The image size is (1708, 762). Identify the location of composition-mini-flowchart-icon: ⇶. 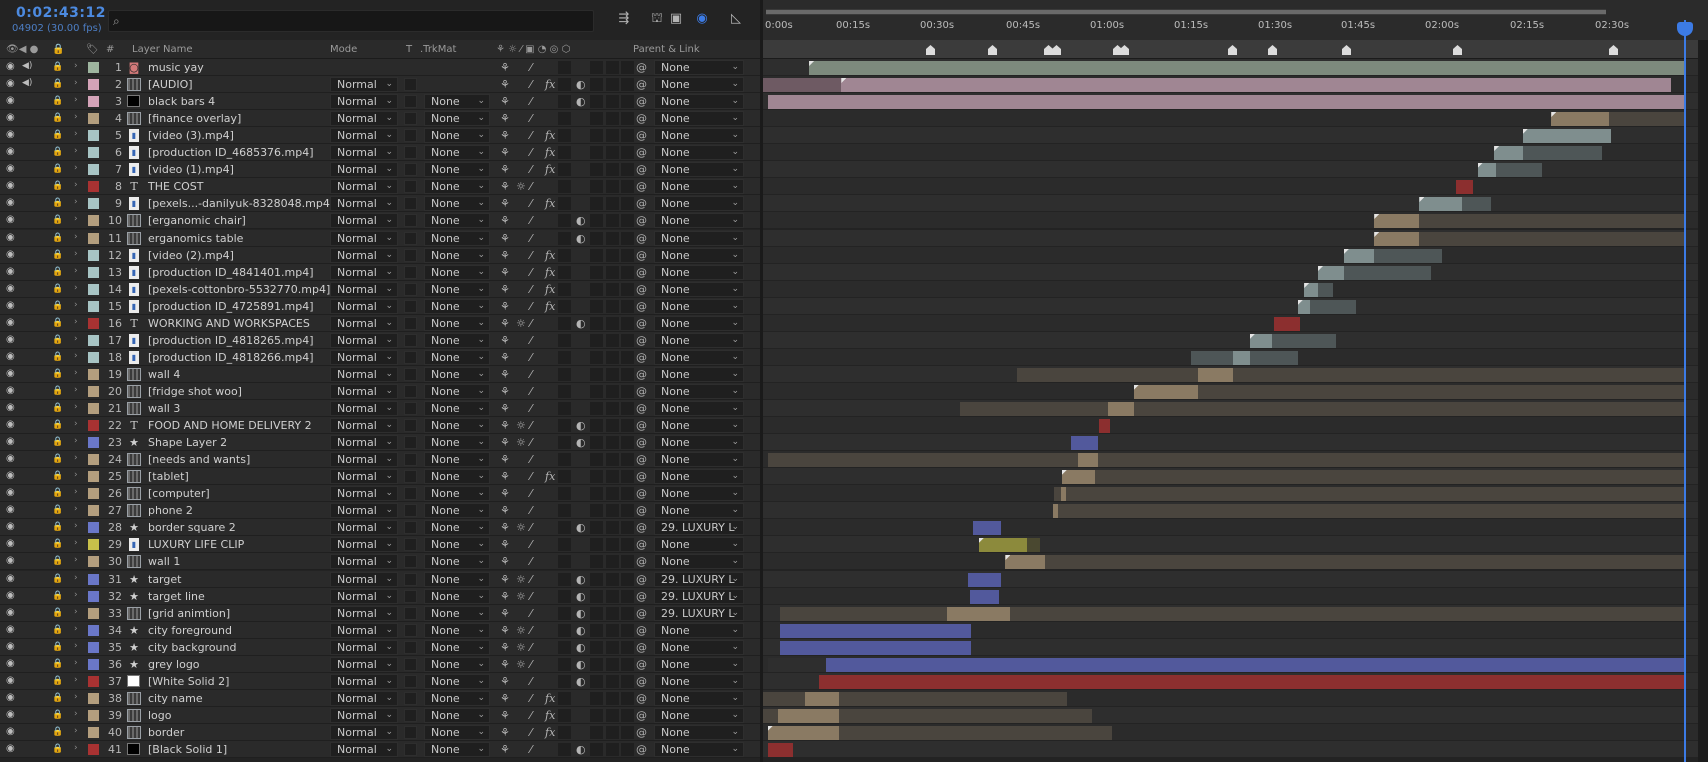
(624, 19).